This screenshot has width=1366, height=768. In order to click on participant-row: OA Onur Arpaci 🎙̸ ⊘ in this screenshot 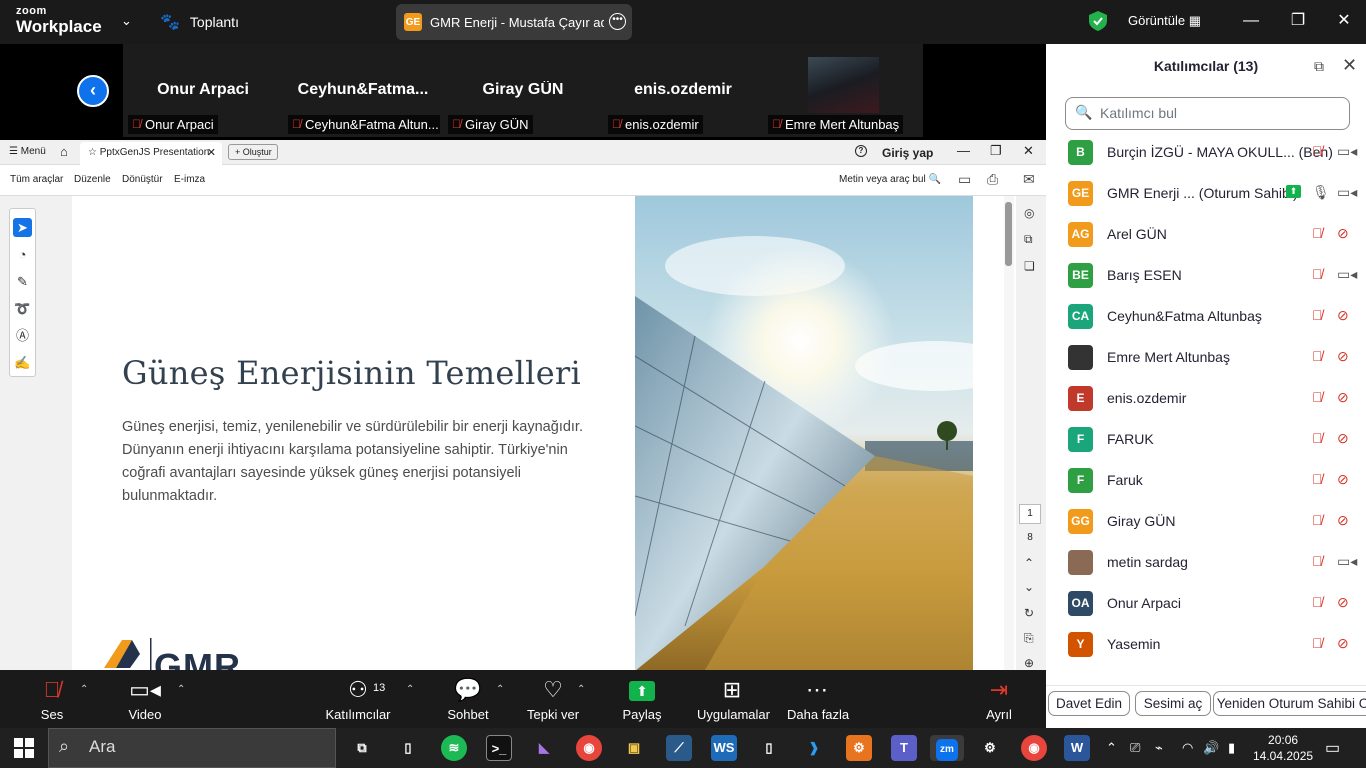, I will do `click(1206, 603)`.